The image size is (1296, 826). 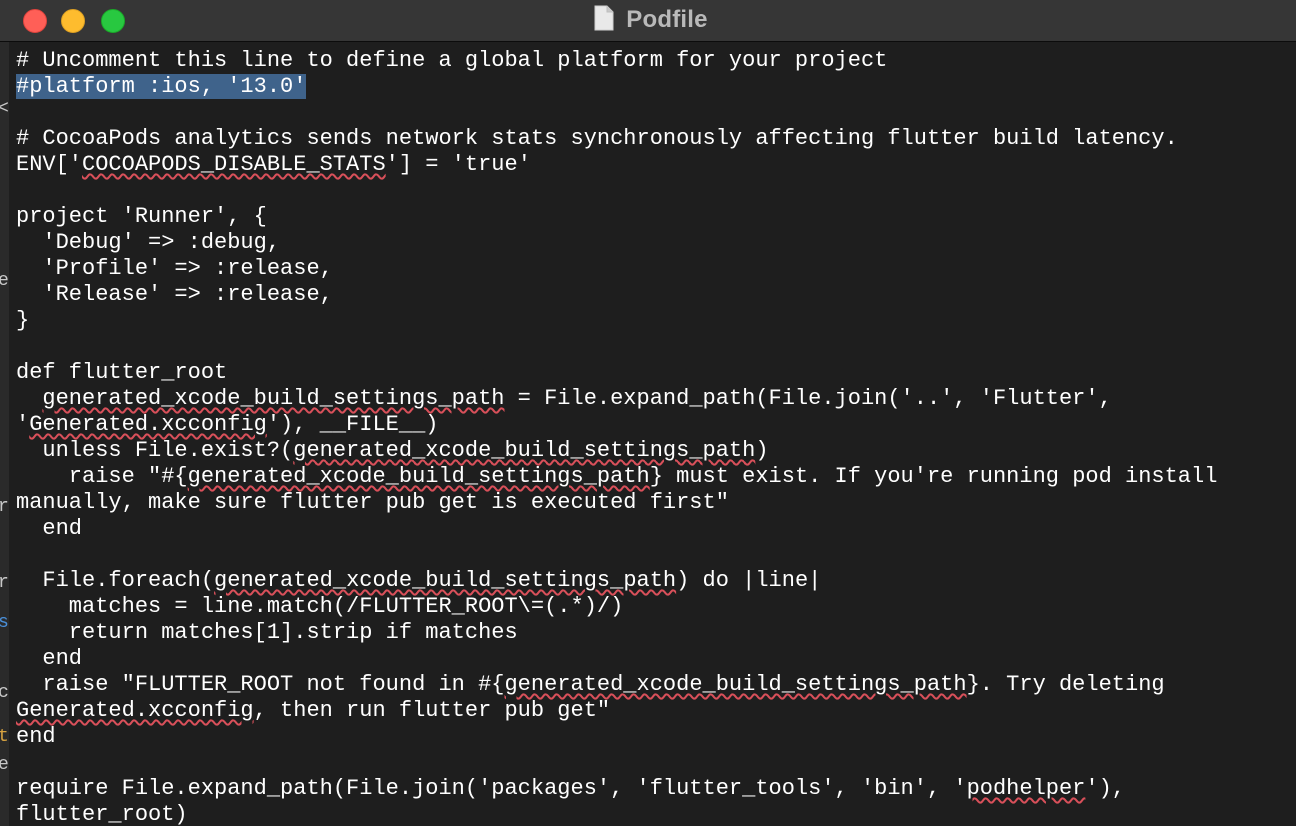 What do you see at coordinates (458, 164) in the screenshot?
I see `code-segment: '] = 'true'` at bounding box center [458, 164].